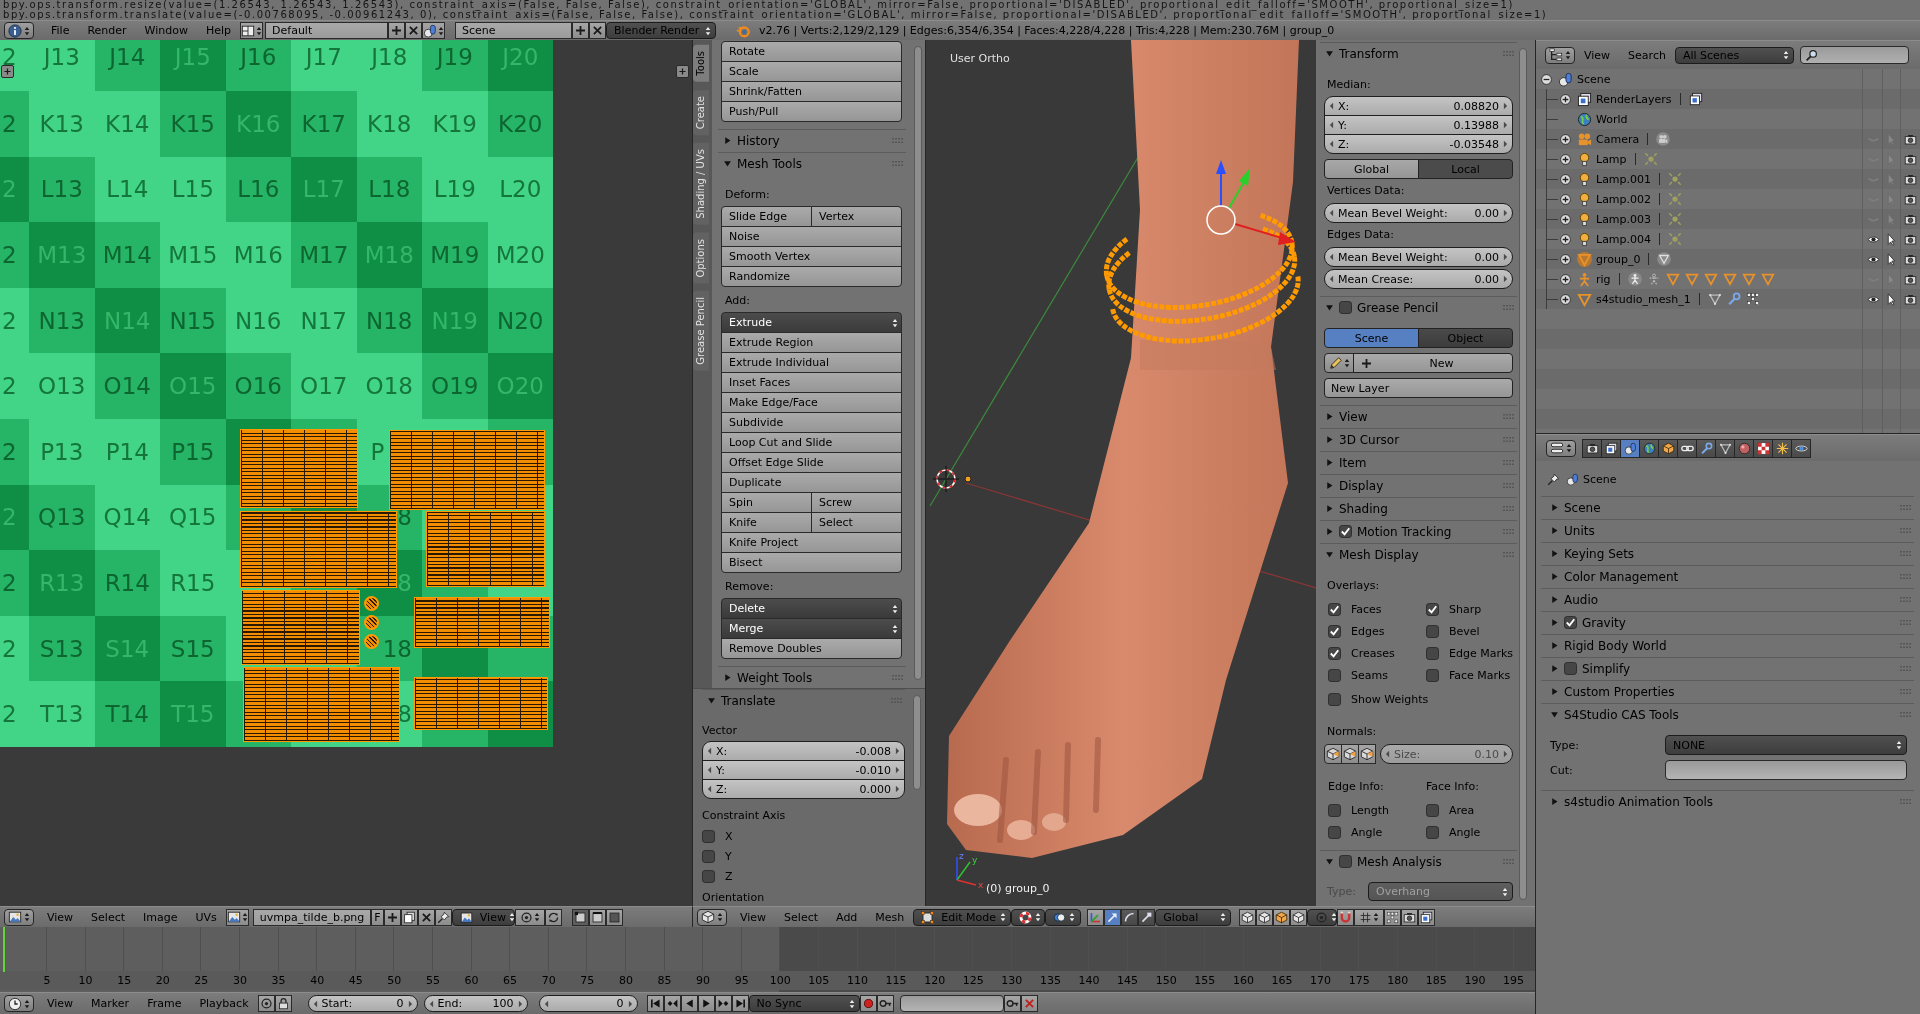 This screenshot has width=1920, height=1014. Describe the element at coordinates (1339, 363) in the screenshot. I see `pencil-dropdown` at that location.